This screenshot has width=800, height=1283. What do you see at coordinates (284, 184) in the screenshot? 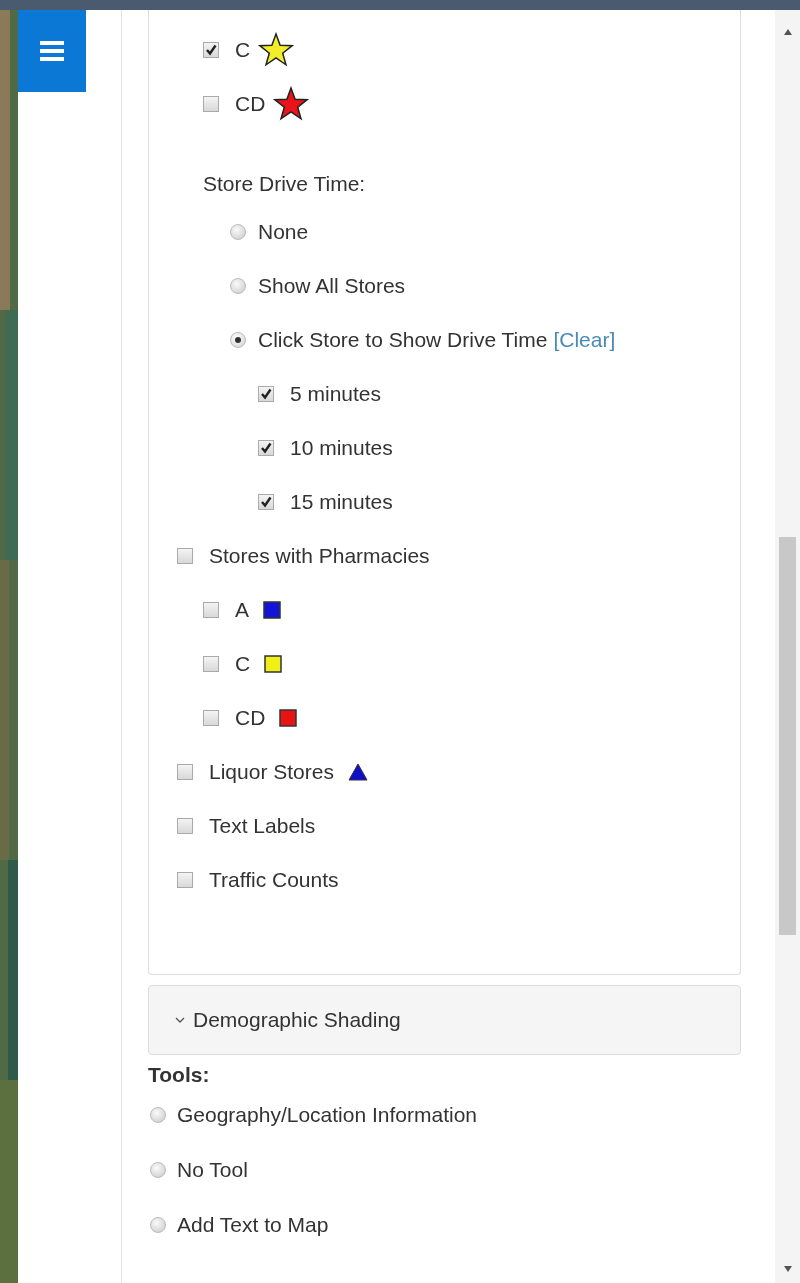
I see `section-heading: Store Drive Time:` at bounding box center [284, 184].